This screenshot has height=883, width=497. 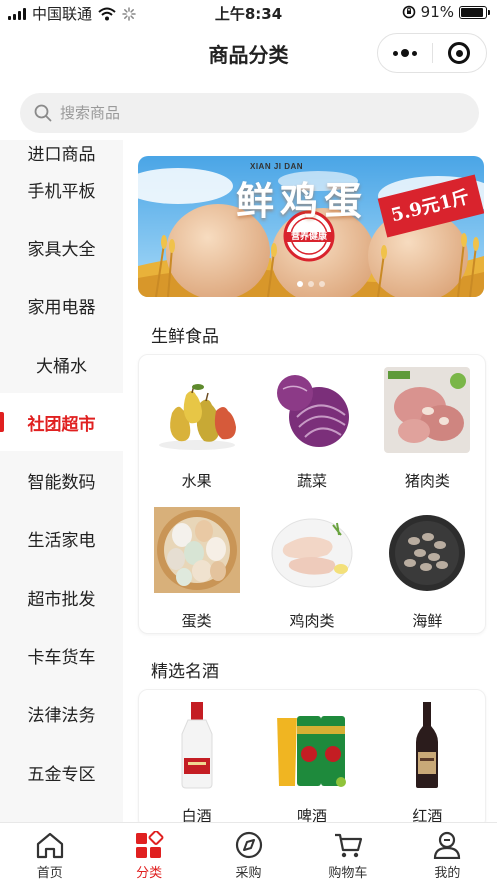 I want to click on sidebar-item-water: 大桶水, so click(x=61, y=364).